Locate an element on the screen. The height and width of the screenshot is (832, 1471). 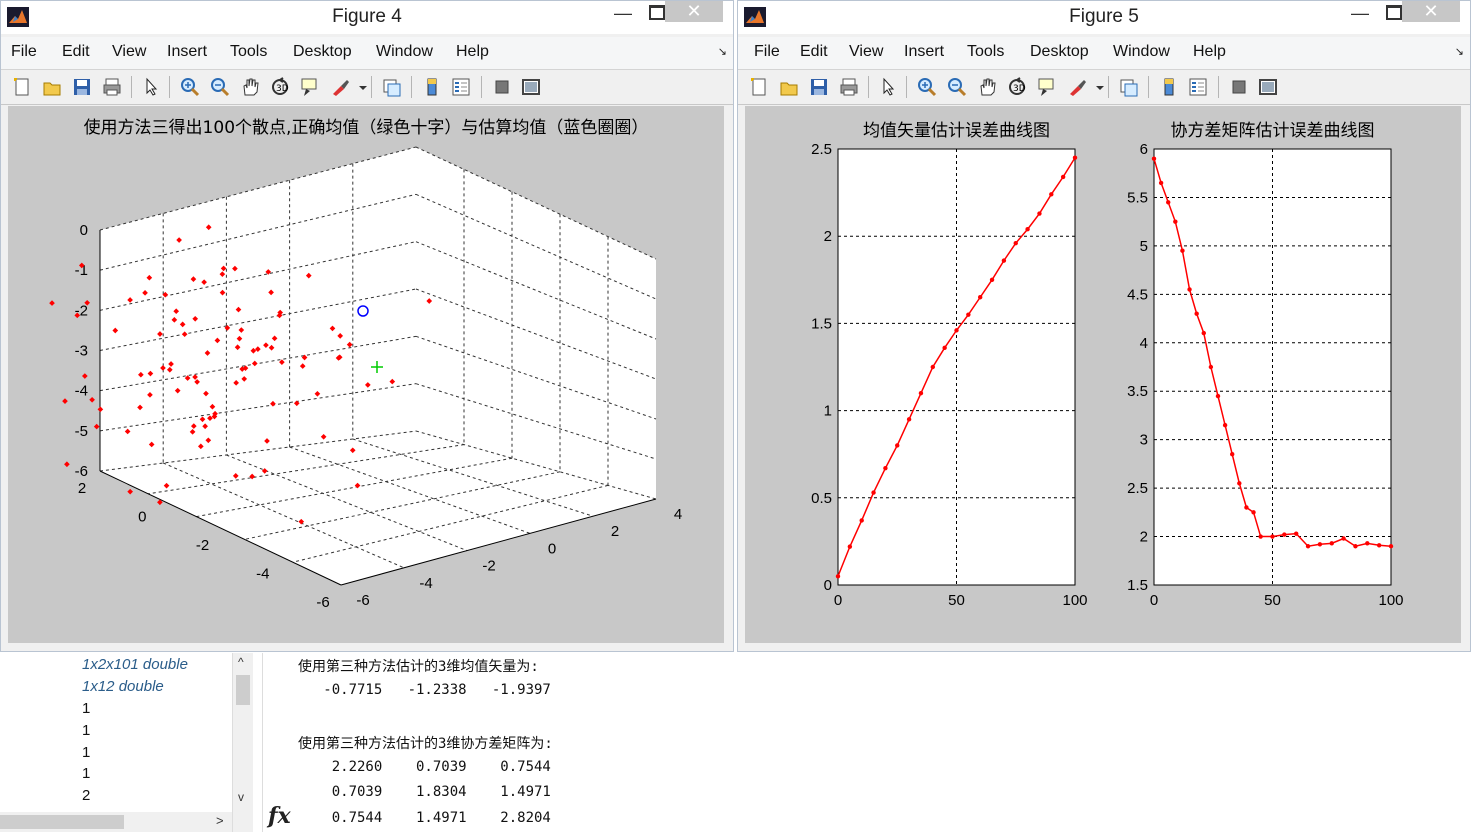
scroll-up-arrow: ^ is located at coordinates (241, 662).